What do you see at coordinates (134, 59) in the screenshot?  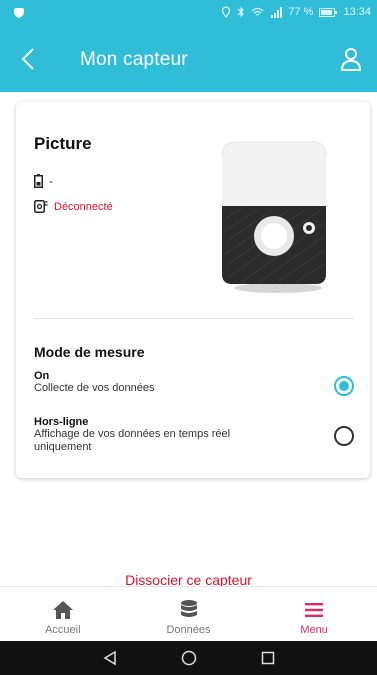 I see `page-title: Mon capteur` at bounding box center [134, 59].